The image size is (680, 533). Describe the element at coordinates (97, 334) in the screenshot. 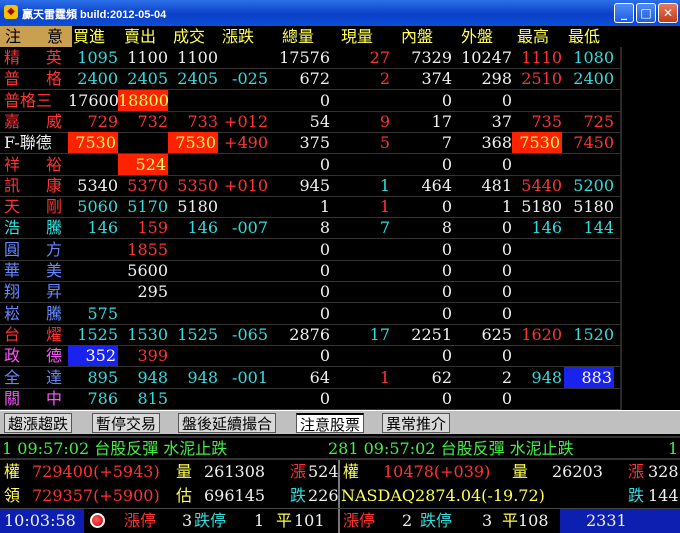

I see `cell-buy: 1525` at that location.